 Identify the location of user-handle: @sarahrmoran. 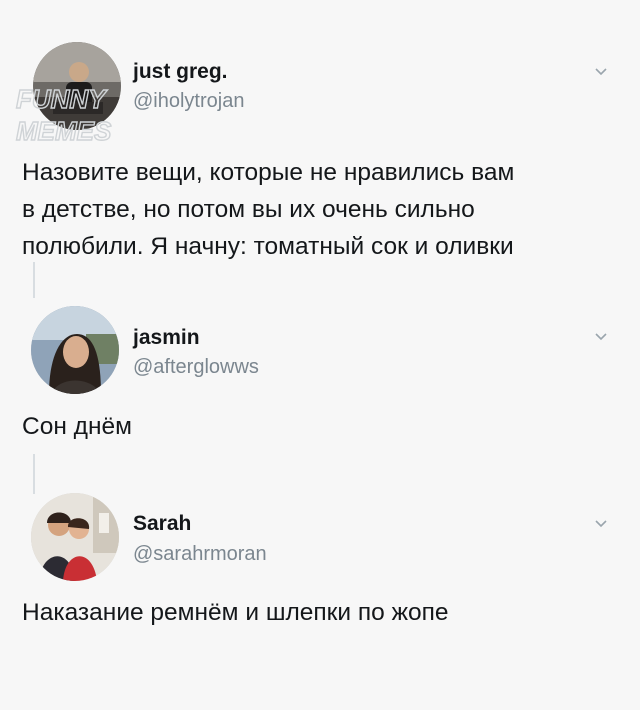
(200, 554).